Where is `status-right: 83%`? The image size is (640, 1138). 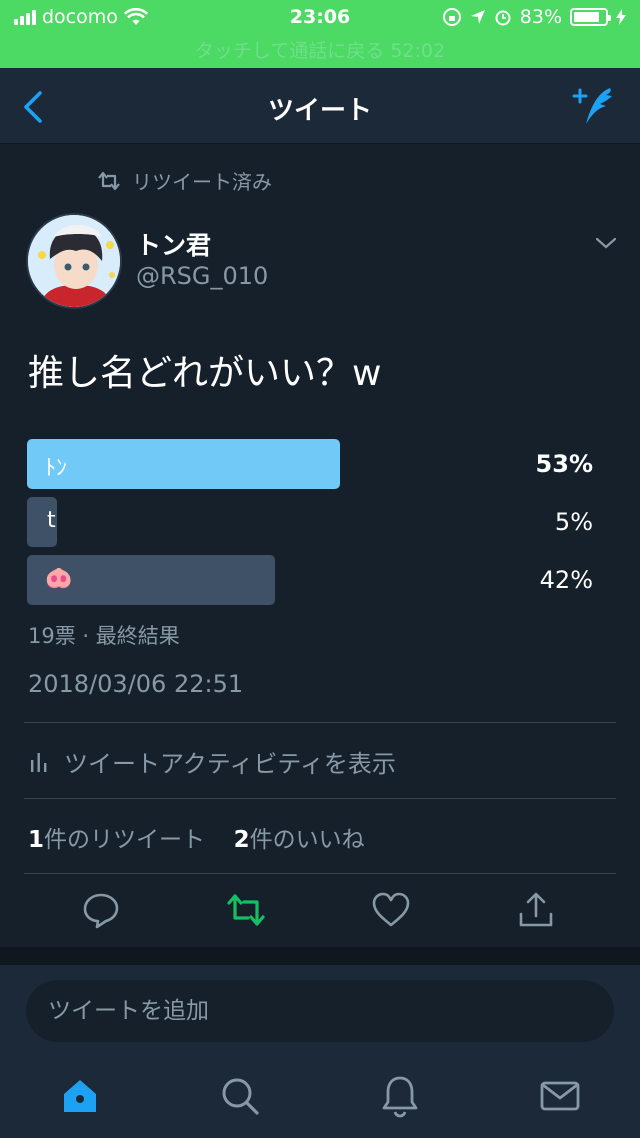 status-right: 83% is located at coordinates (534, 17).